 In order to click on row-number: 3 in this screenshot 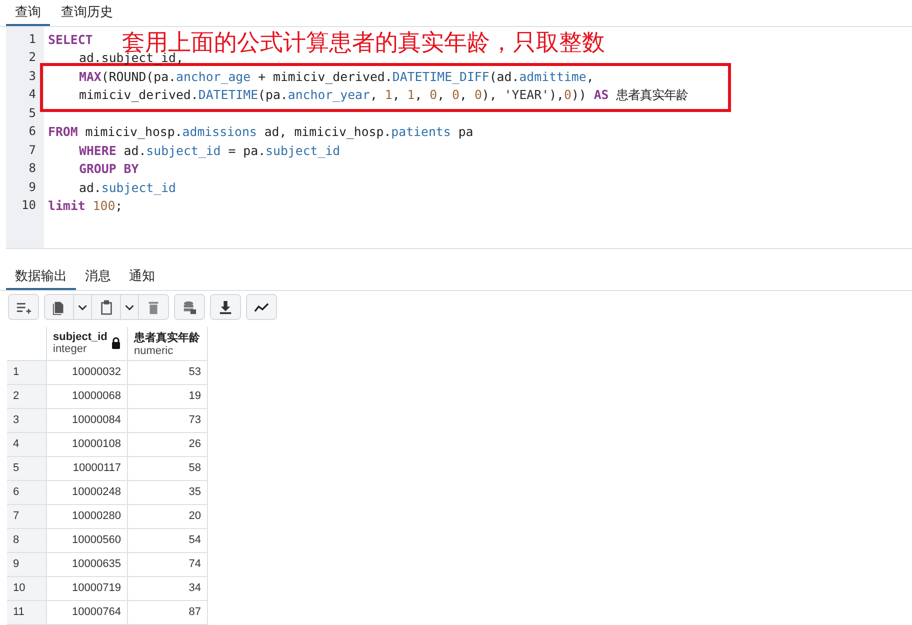, I will do `click(27, 420)`.